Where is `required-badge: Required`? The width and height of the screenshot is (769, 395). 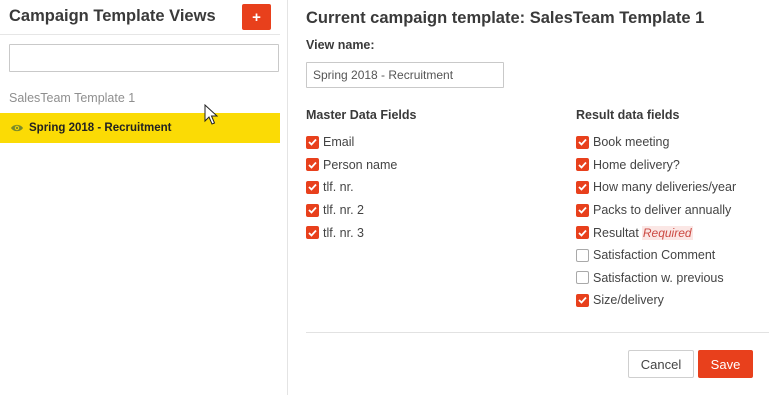 required-badge: Required is located at coordinates (667, 232).